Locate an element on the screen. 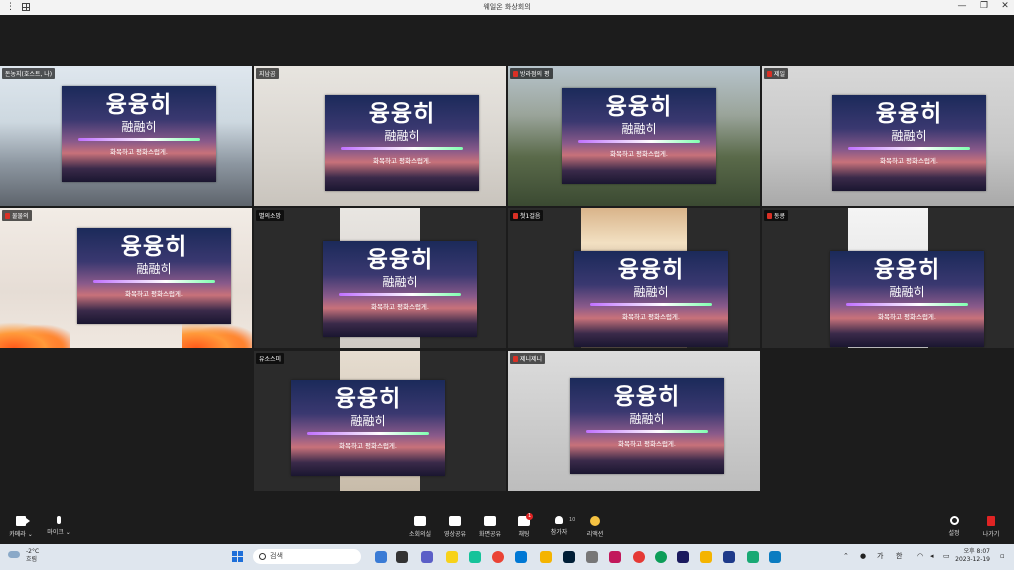 Image resolution: width=1014 pixels, height=570 pixels. chat-button: 1 채팅 is located at coordinates (524, 525).